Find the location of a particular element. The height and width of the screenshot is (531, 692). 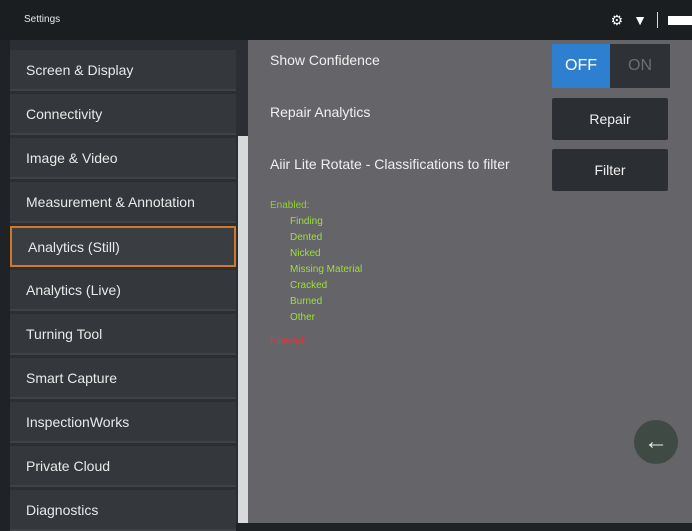

sidebar-item-label: Smart Capture is located at coordinates (72, 377).